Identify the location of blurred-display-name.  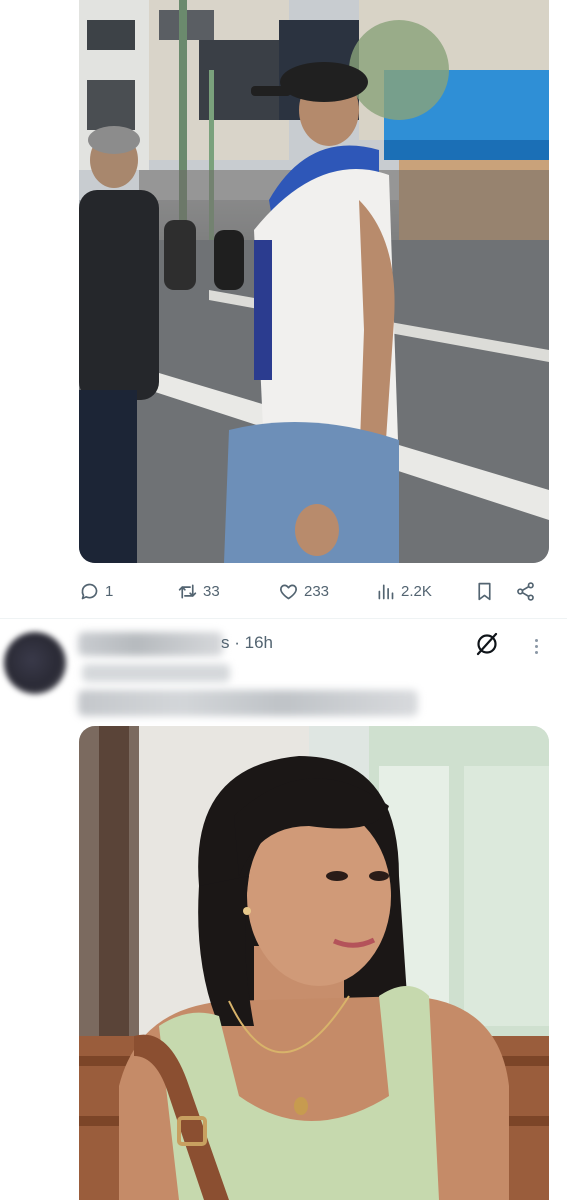
(150, 644).